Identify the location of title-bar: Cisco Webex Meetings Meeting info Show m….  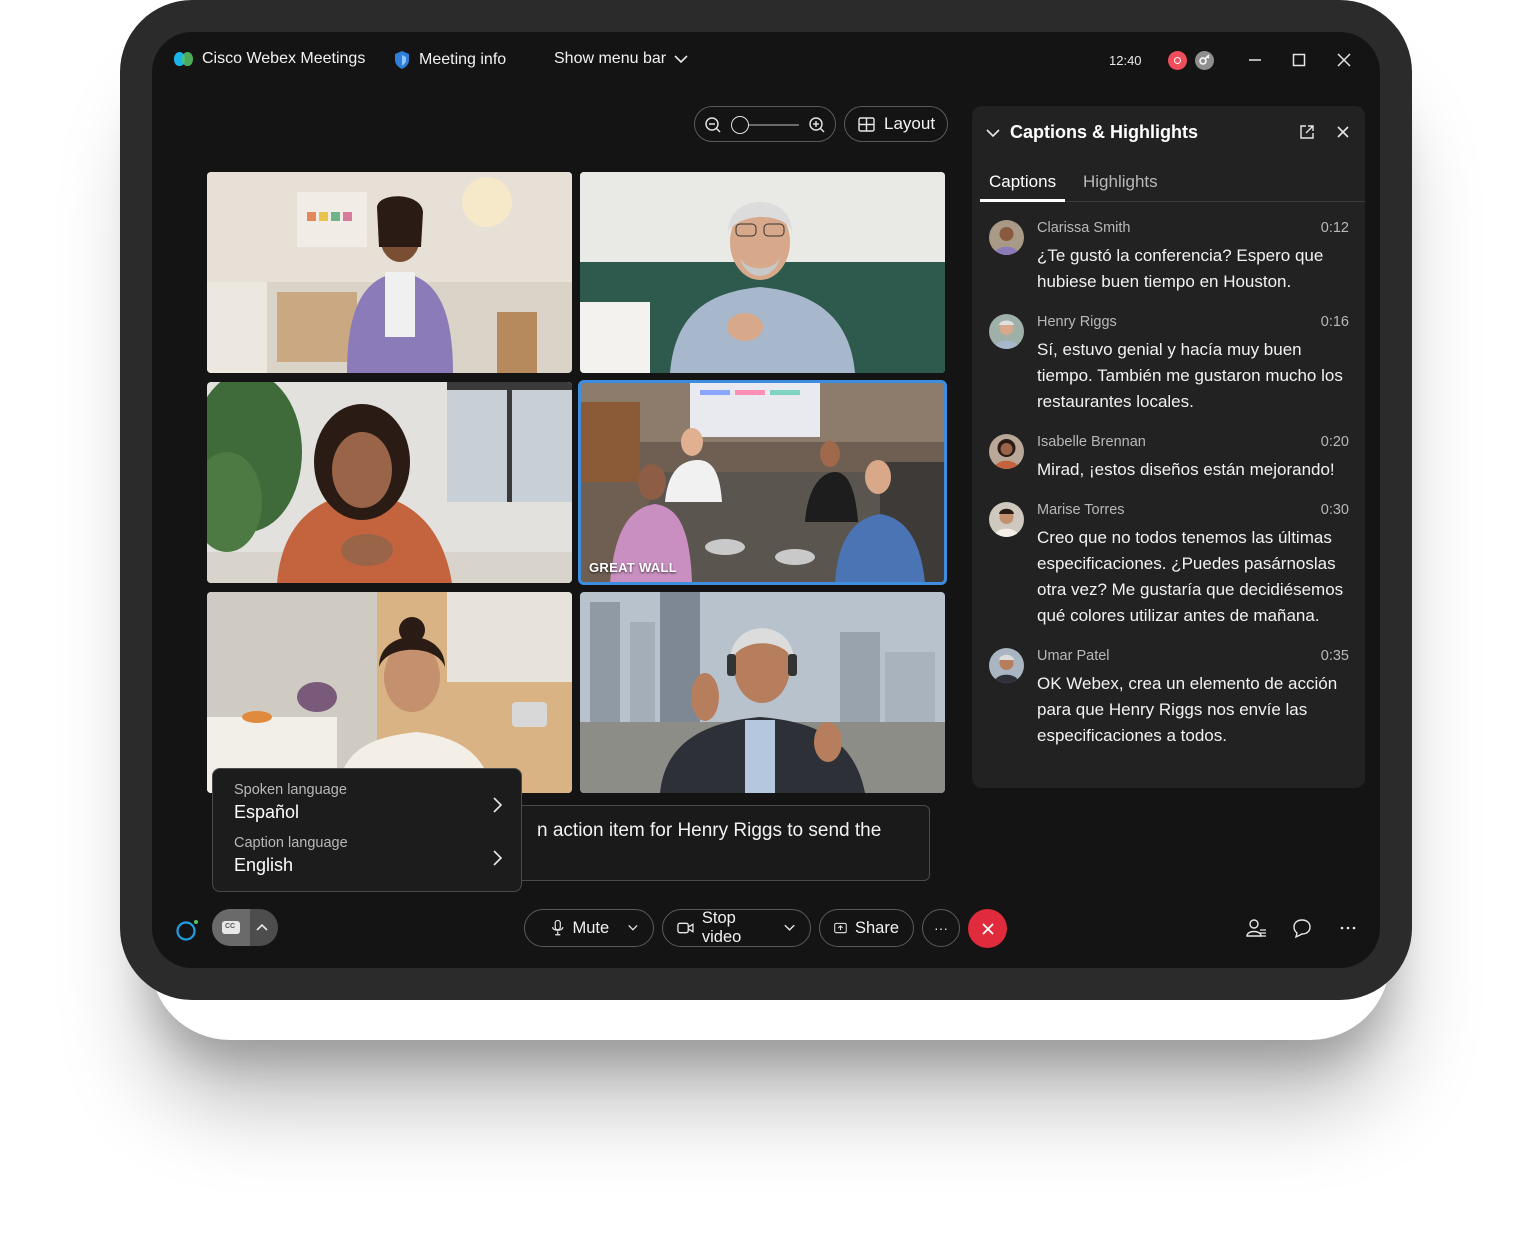
(766, 62).